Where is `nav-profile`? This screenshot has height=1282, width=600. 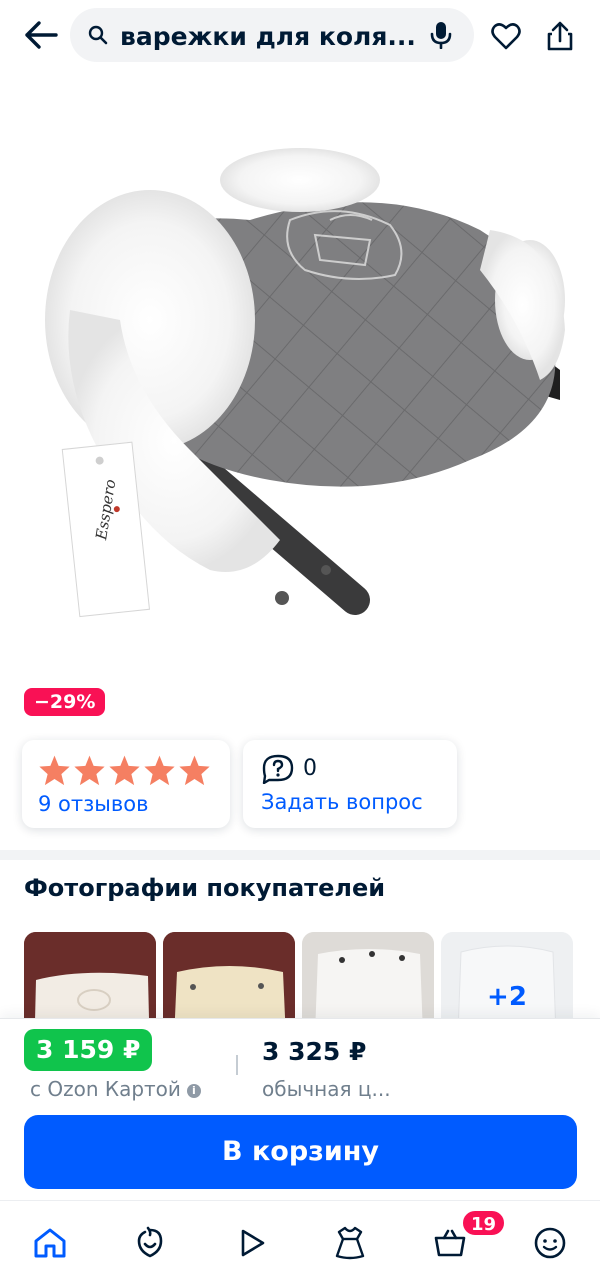 nav-profile is located at coordinates (550, 1243).